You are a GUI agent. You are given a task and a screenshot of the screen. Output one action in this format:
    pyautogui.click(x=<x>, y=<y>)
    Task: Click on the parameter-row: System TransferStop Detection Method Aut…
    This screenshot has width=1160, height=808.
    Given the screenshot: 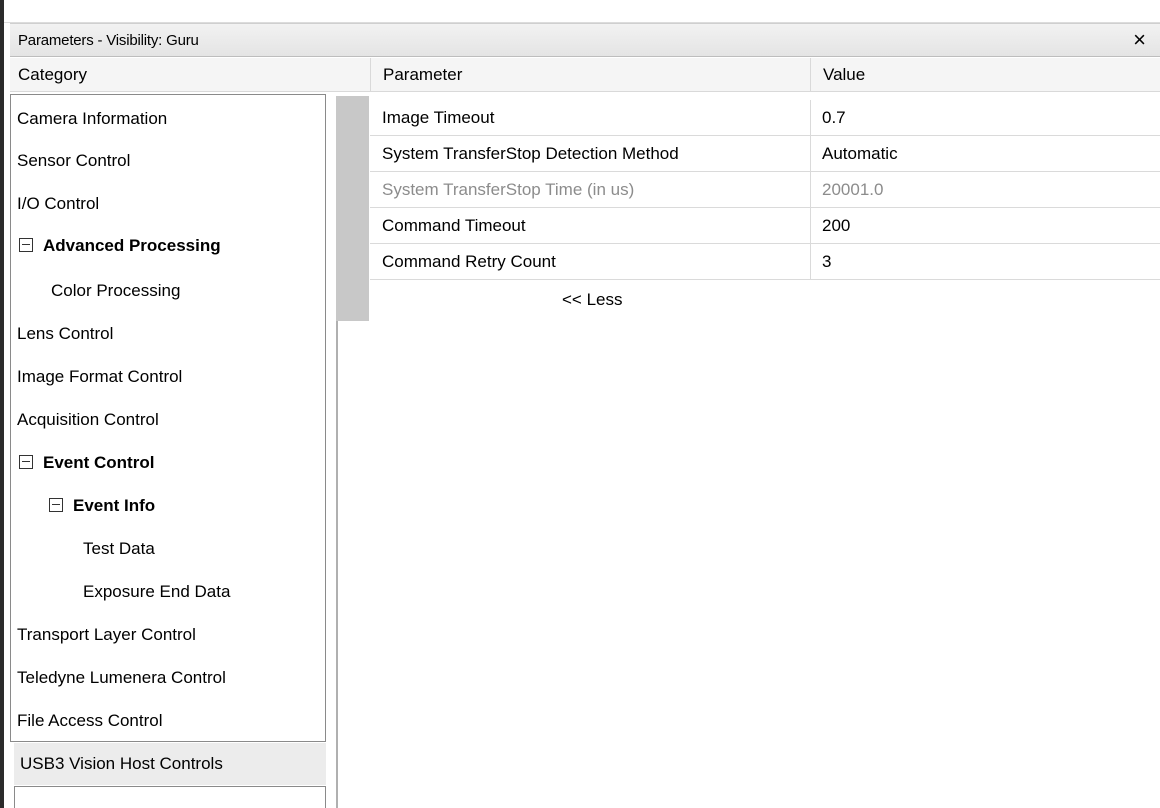 What is the action you would take?
    pyautogui.click(x=765, y=154)
    